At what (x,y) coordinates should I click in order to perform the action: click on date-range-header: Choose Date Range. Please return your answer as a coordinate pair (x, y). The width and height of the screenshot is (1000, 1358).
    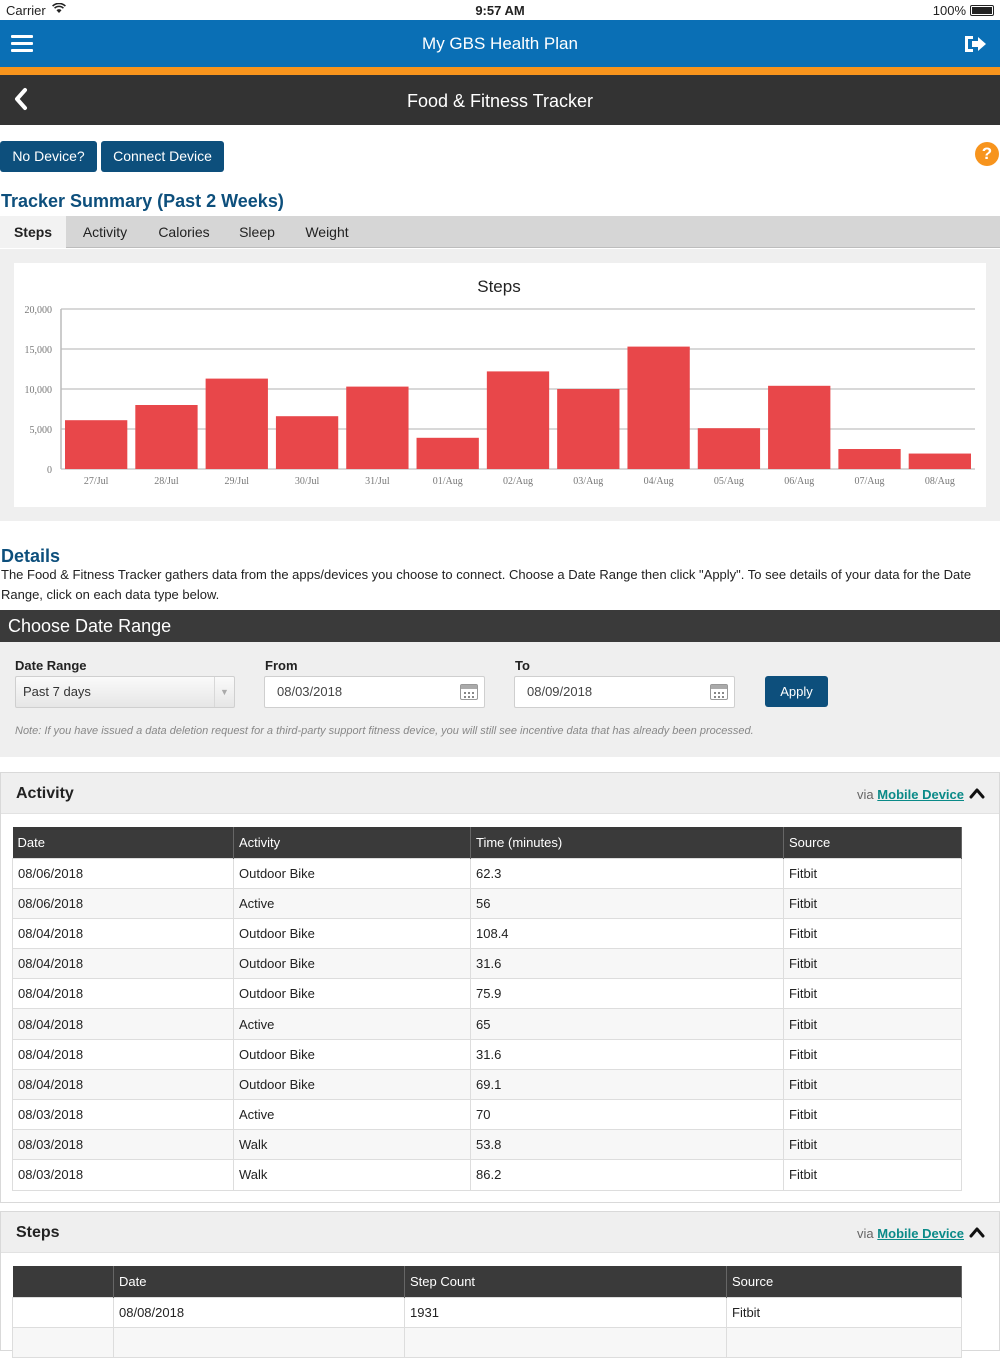
    Looking at the image, I should click on (500, 626).